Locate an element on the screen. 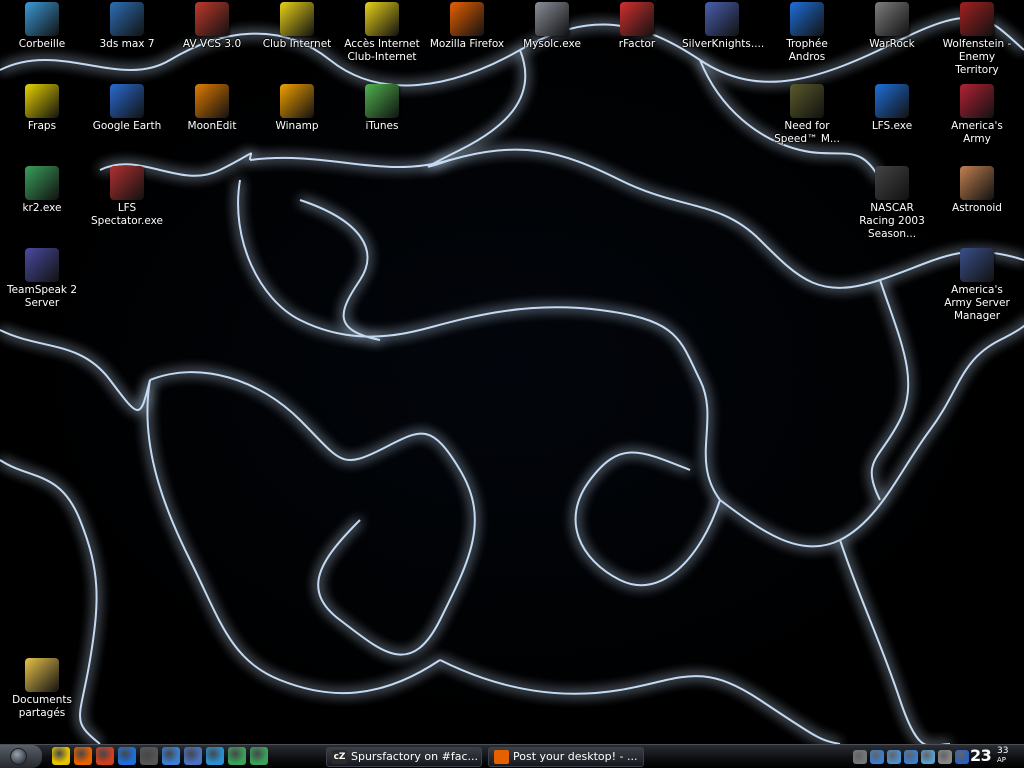  desktop-icon: Mysolc.exe is located at coordinates (552, 26).